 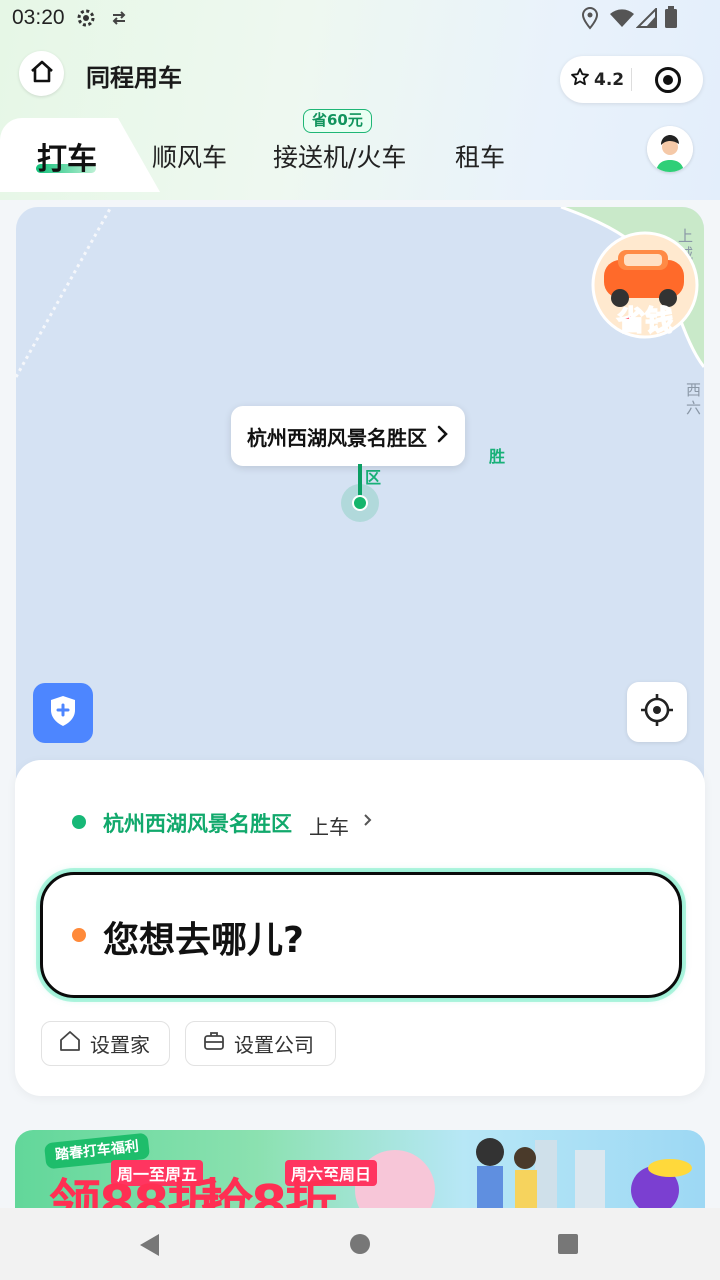 What do you see at coordinates (568, 1246) in the screenshot?
I see `recents-icon` at bounding box center [568, 1246].